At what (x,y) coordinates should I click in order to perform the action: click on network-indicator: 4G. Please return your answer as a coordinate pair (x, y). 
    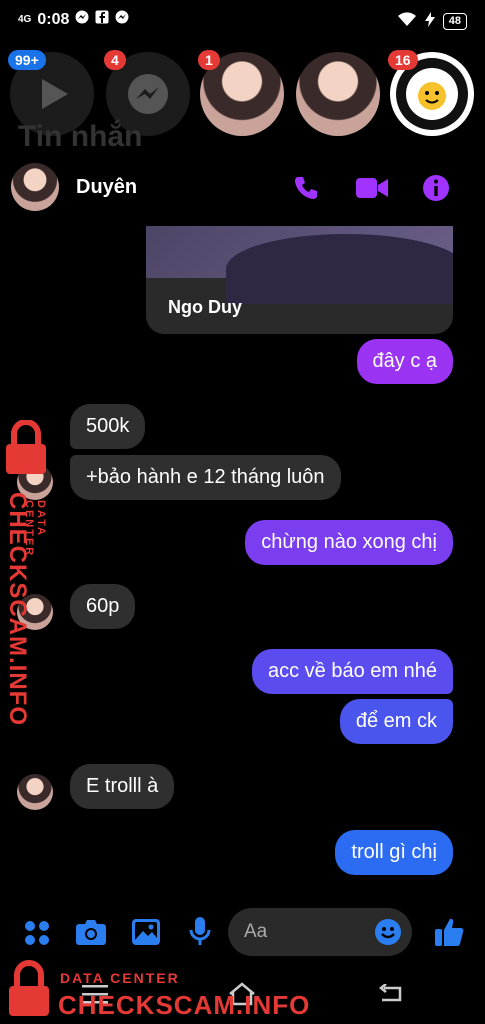
    Looking at the image, I should click on (25, 19).